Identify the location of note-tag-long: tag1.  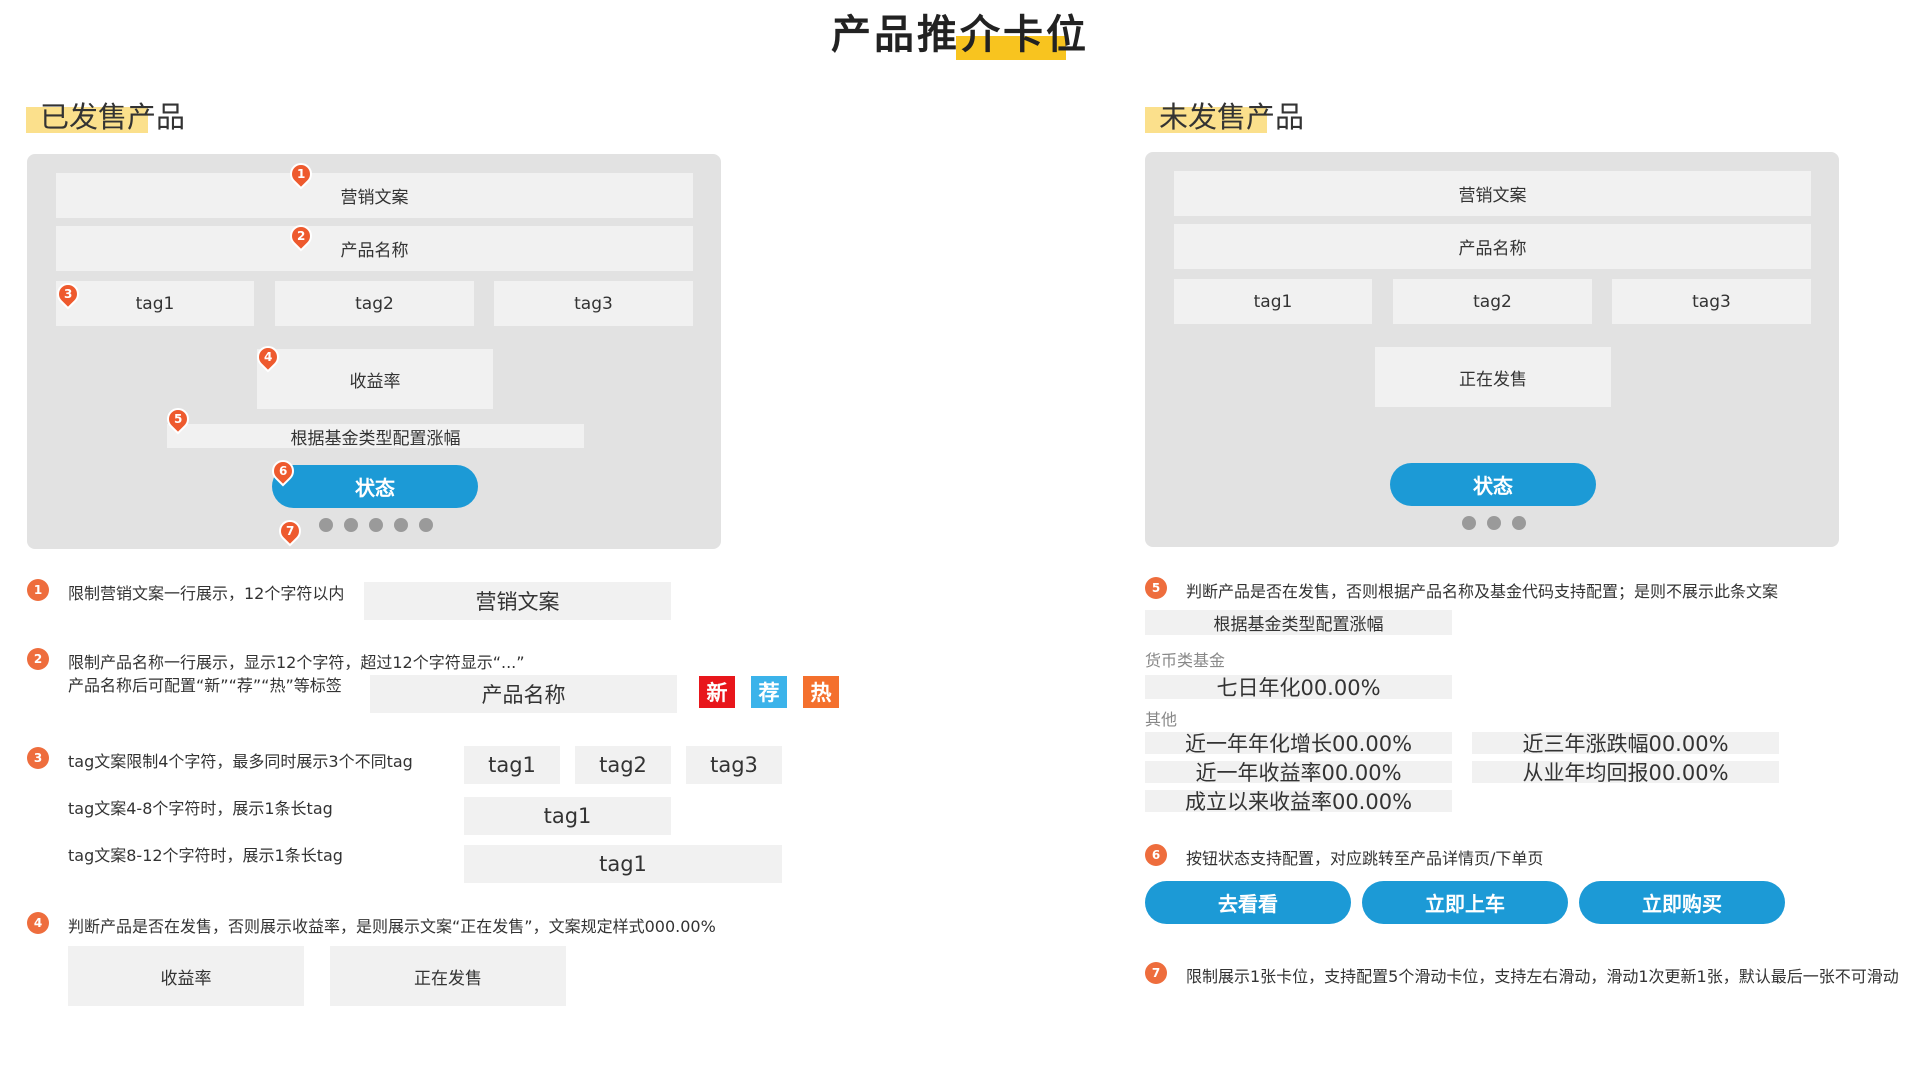
(623, 864).